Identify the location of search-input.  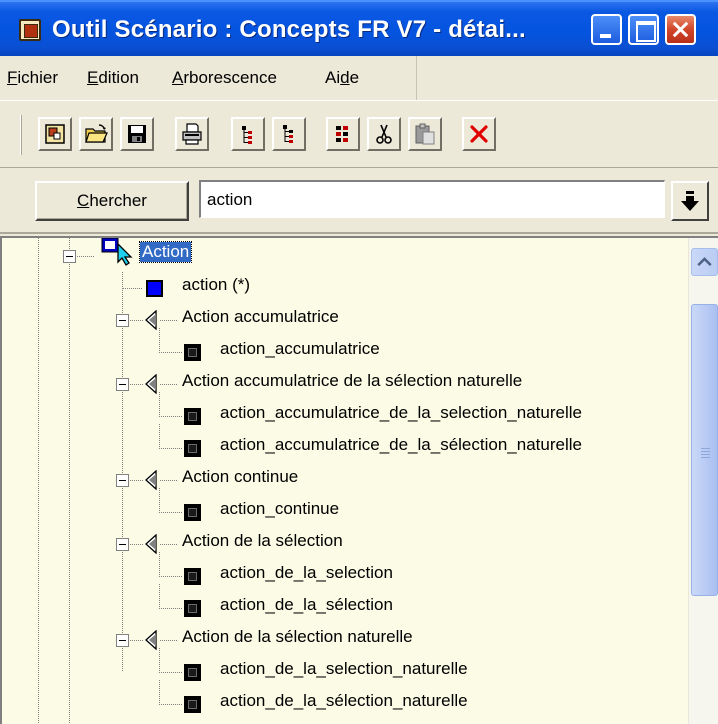
(432, 199).